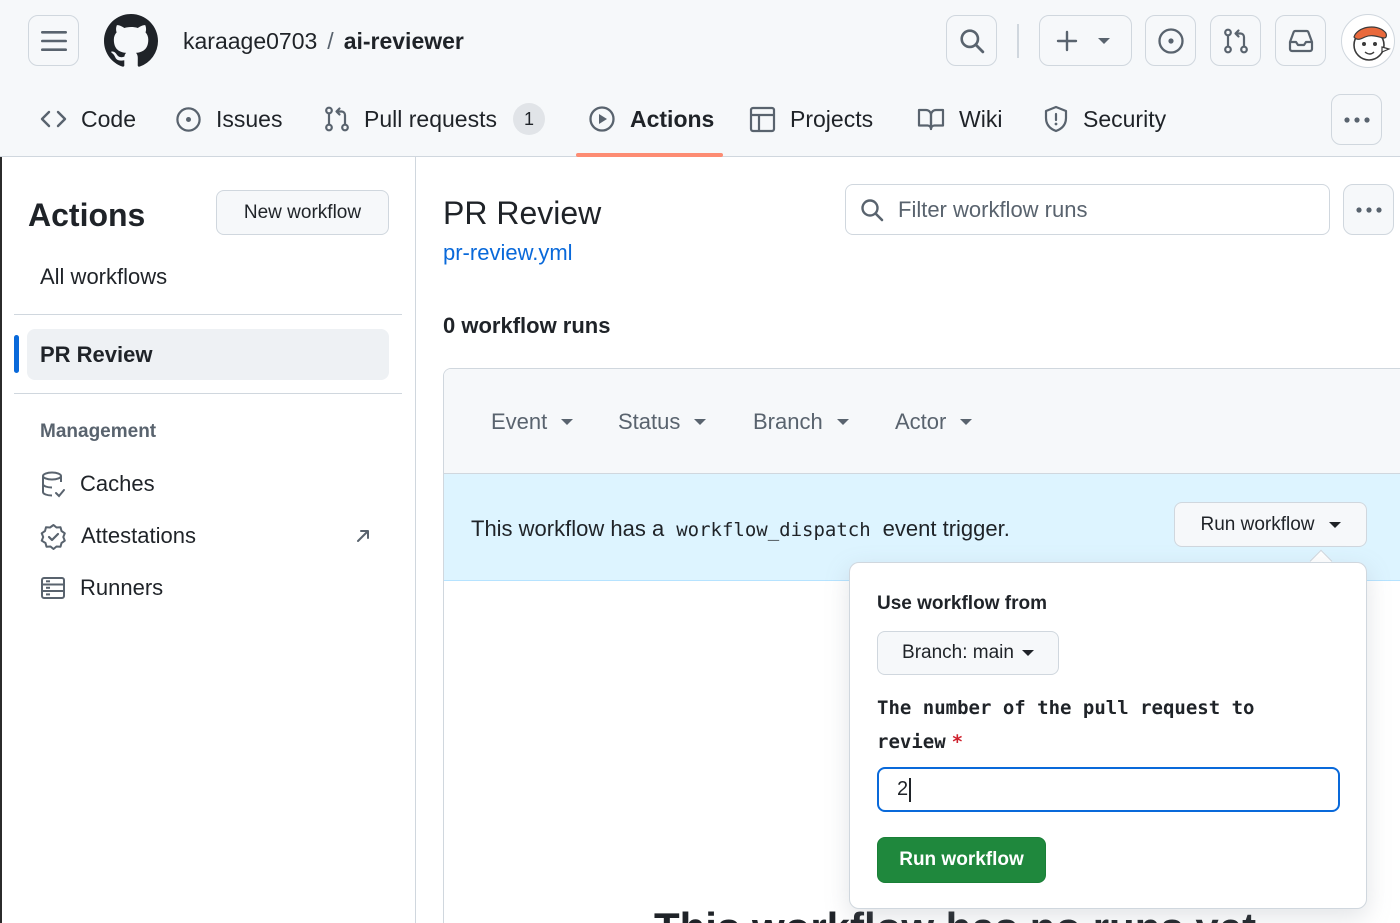 The width and height of the screenshot is (1400, 923). I want to click on kebab-horizontal-icon, so click(1356, 119).